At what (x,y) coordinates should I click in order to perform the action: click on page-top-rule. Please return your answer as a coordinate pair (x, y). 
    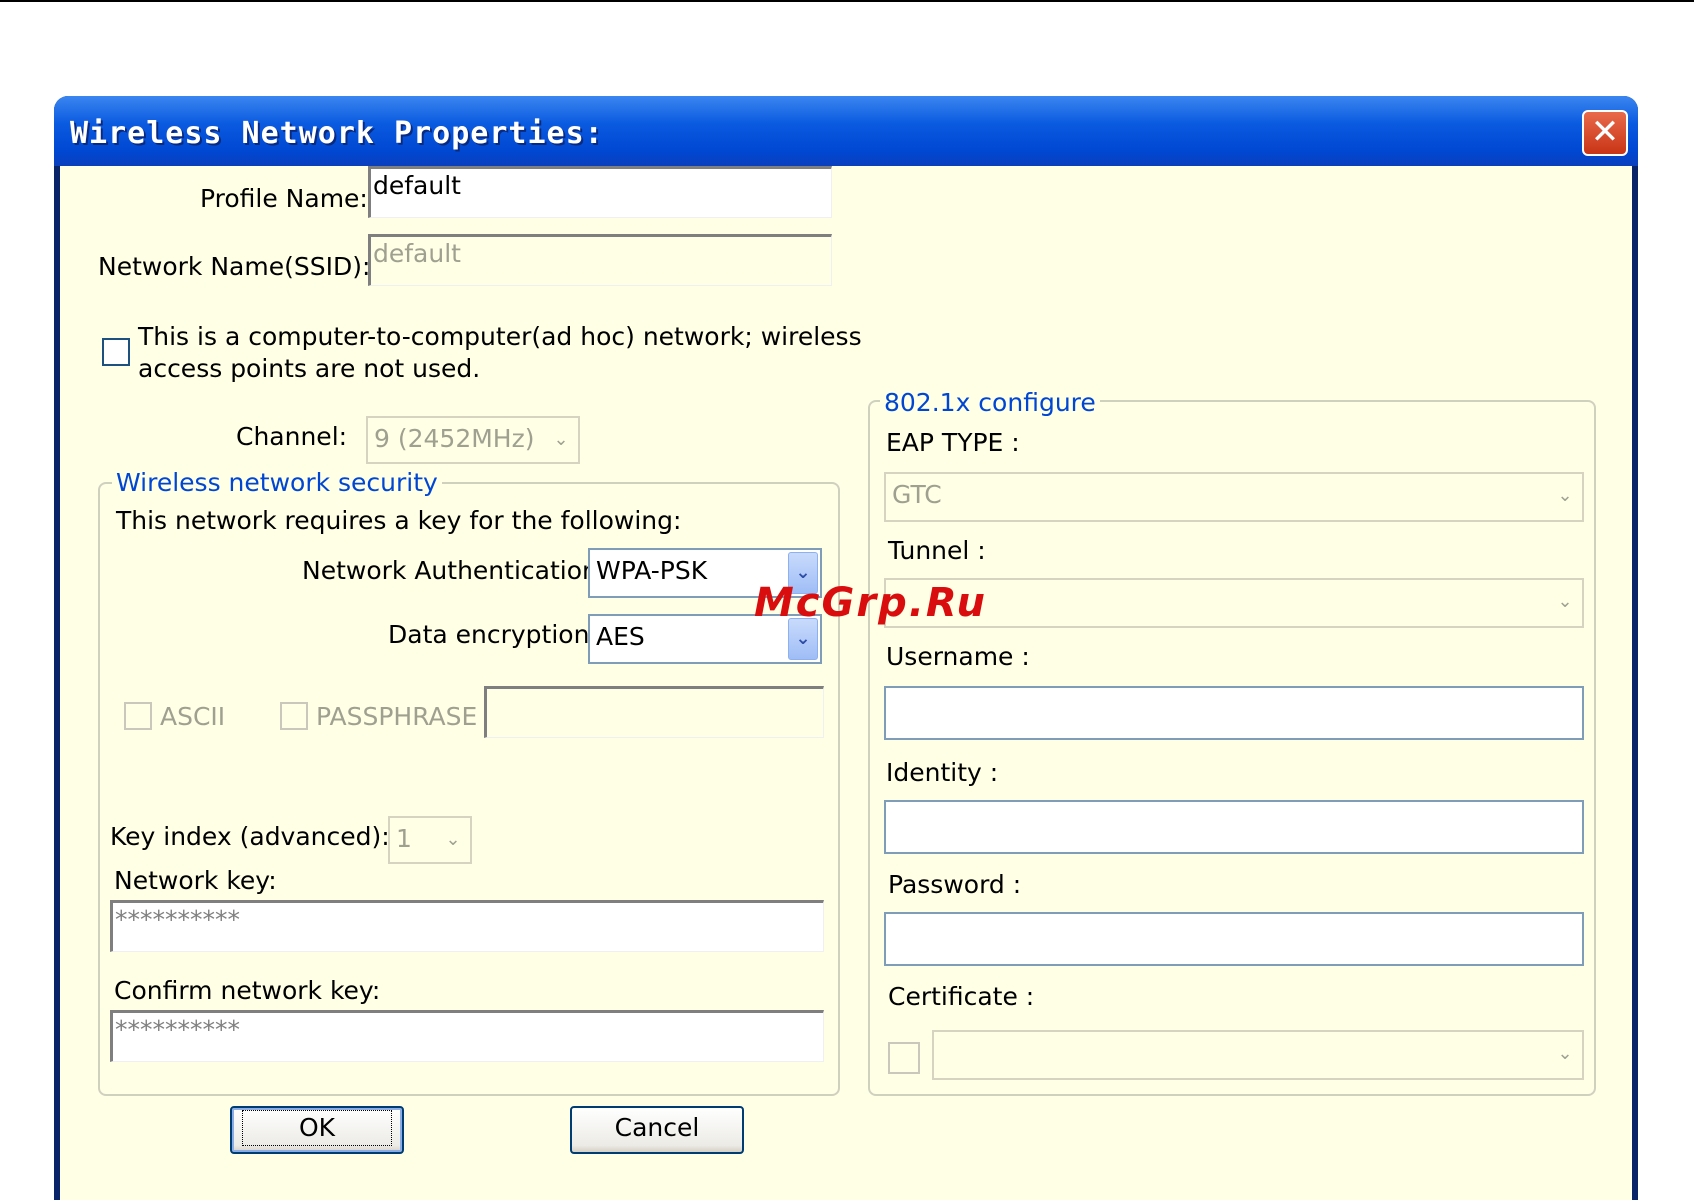
    Looking at the image, I should click on (847, 1).